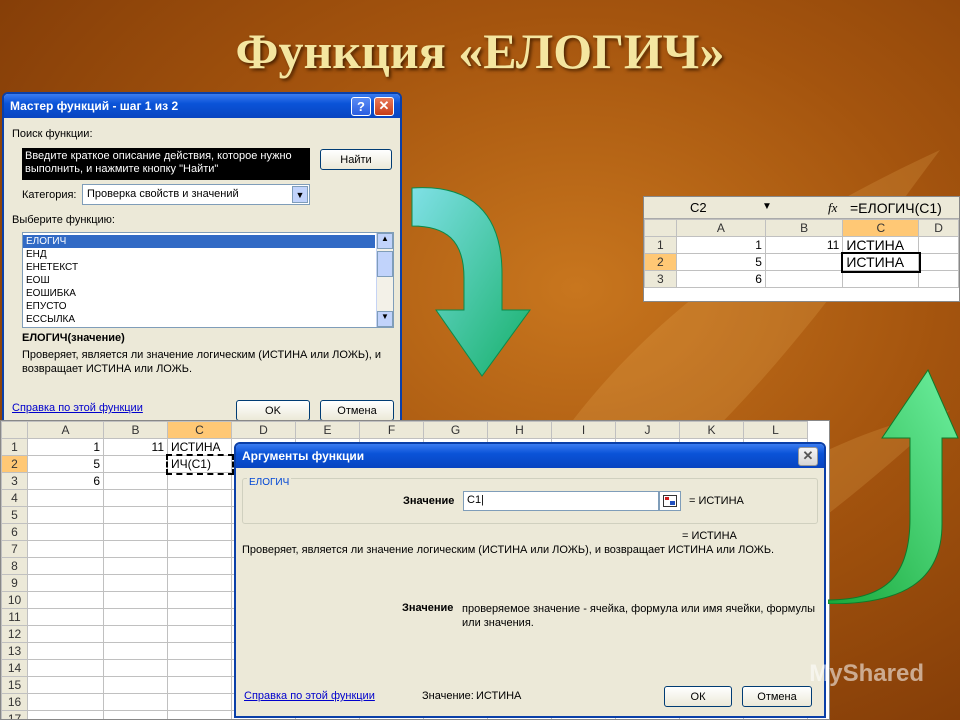 This screenshot has width=960, height=720. Describe the element at coordinates (199, 241) in the screenshot. I see `function-list-item: ЕЛОГИЧ` at that location.